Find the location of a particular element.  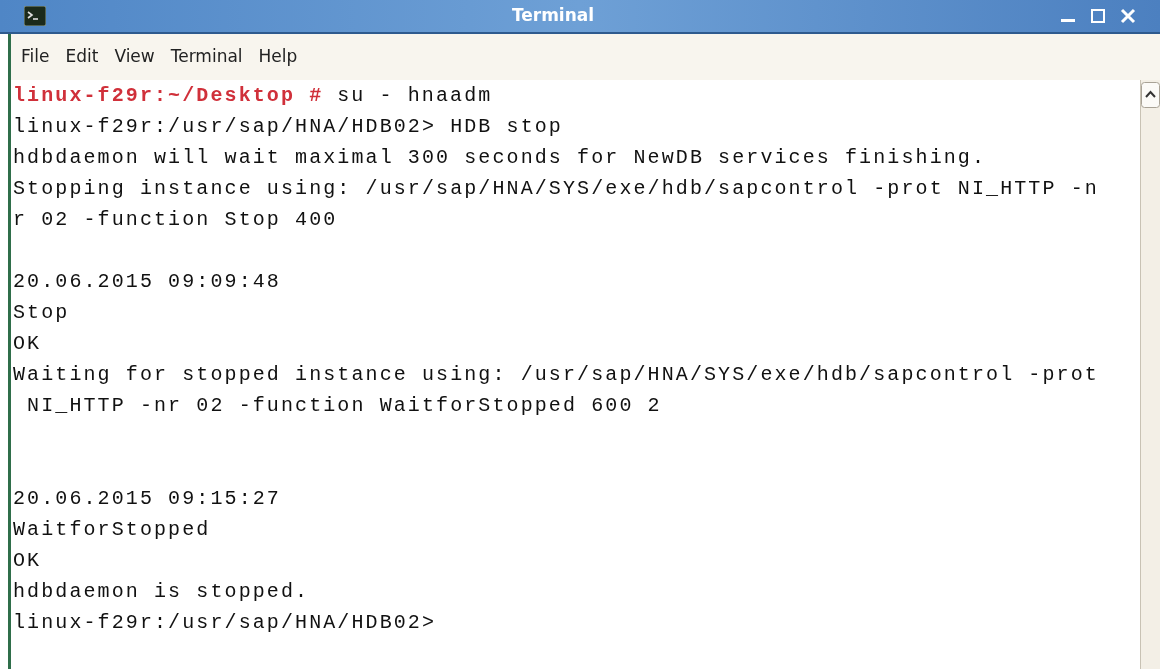

output-line: hdbdaemon is stopped. is located at coordinates (161, 592).